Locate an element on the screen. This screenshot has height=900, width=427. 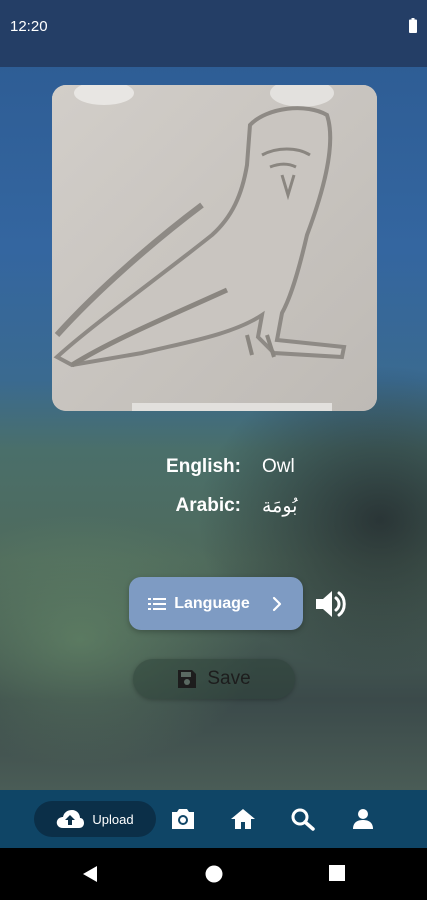
speaker-icon is located at coordinates (331, 604).